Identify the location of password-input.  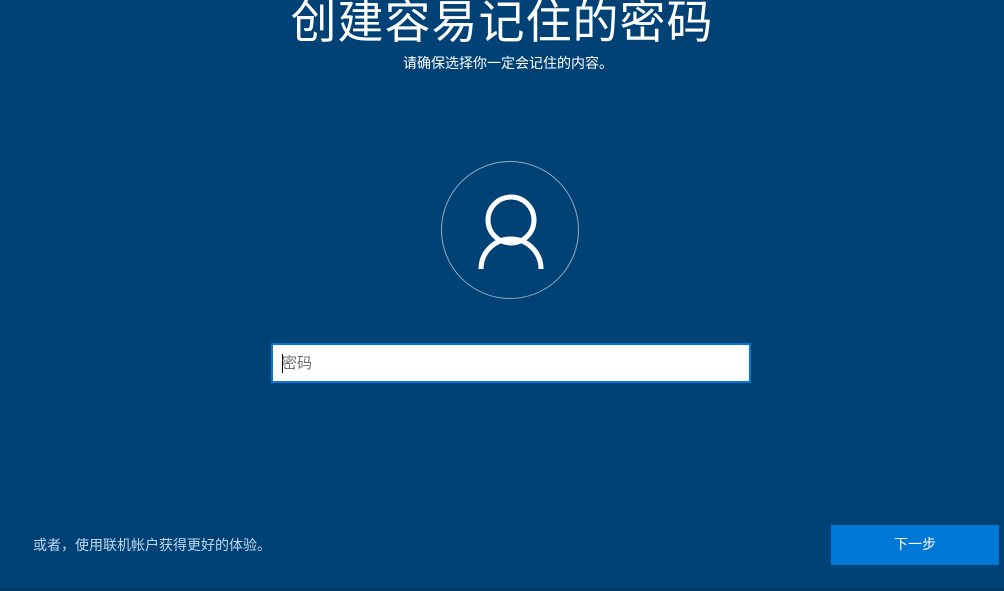
(511, 363).